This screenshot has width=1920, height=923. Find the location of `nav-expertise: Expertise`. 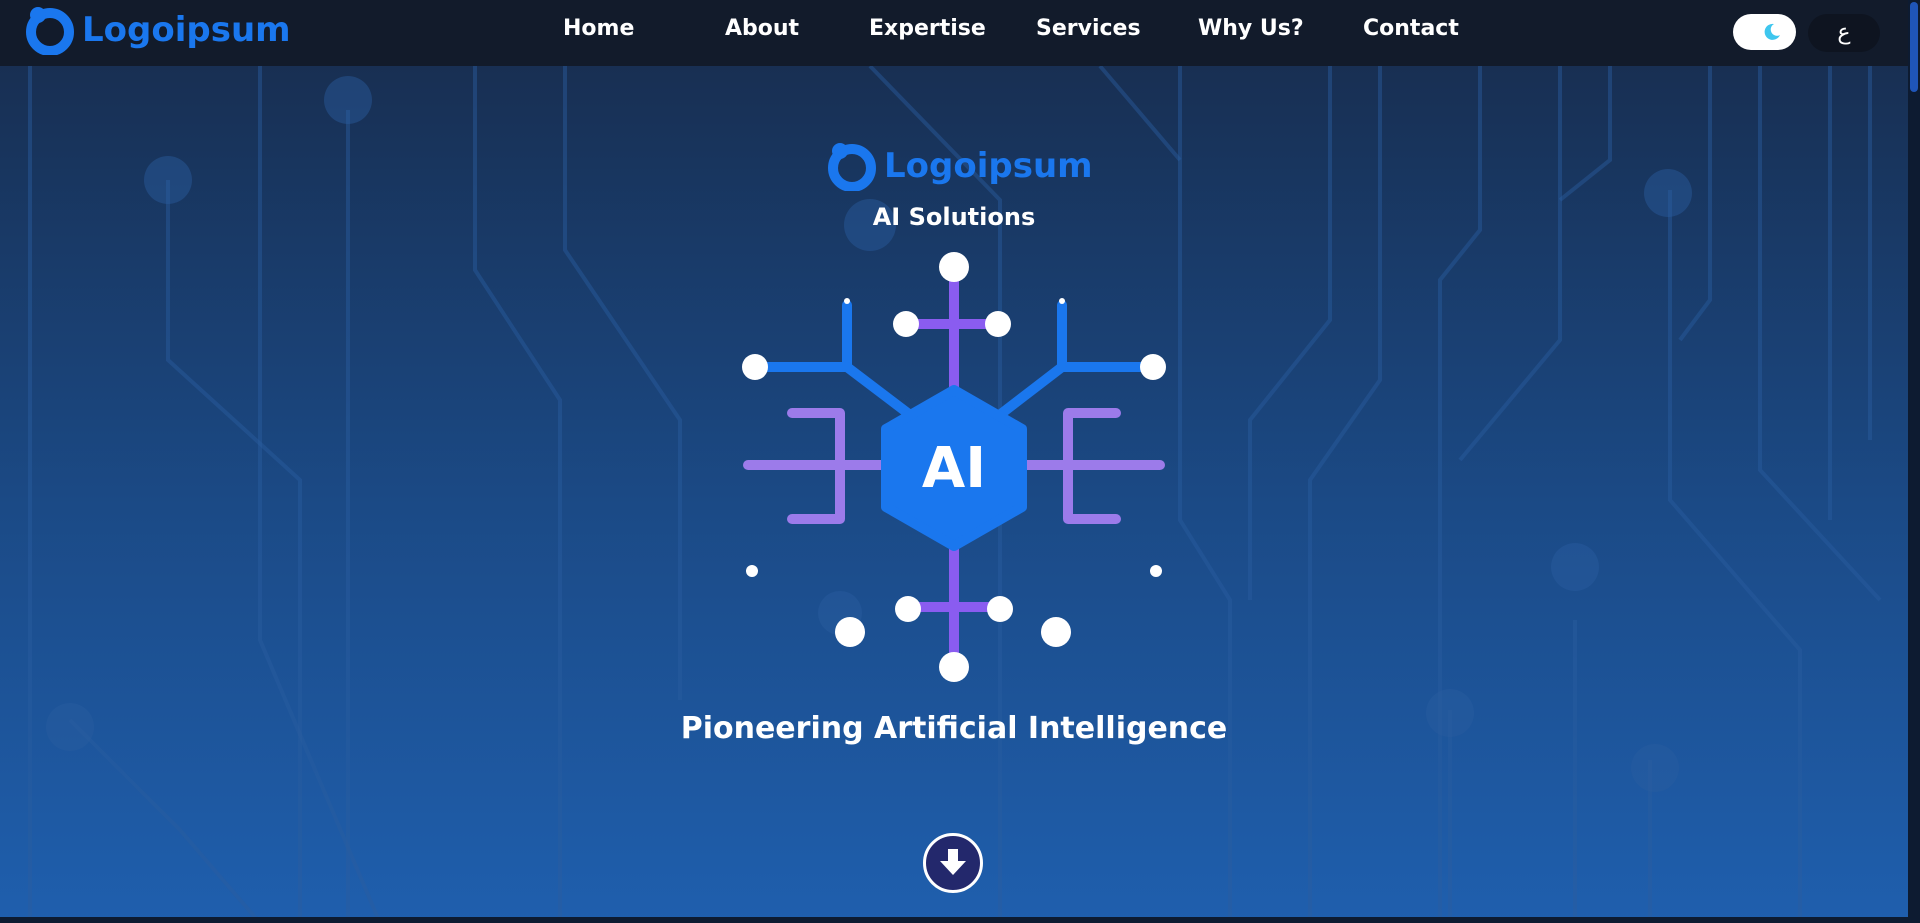

nav-expertise: Expertise is located at coordinates (927, 28).